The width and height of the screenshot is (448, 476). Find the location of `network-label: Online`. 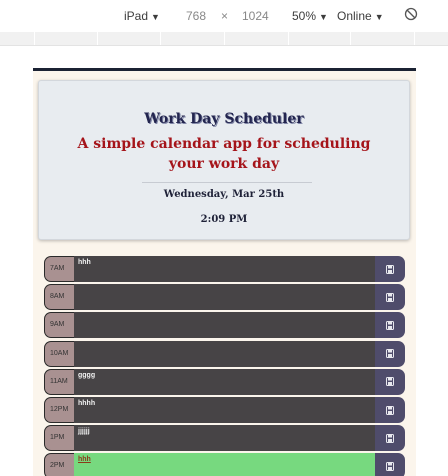

network-label: Online is located at coordinates (354, 16).